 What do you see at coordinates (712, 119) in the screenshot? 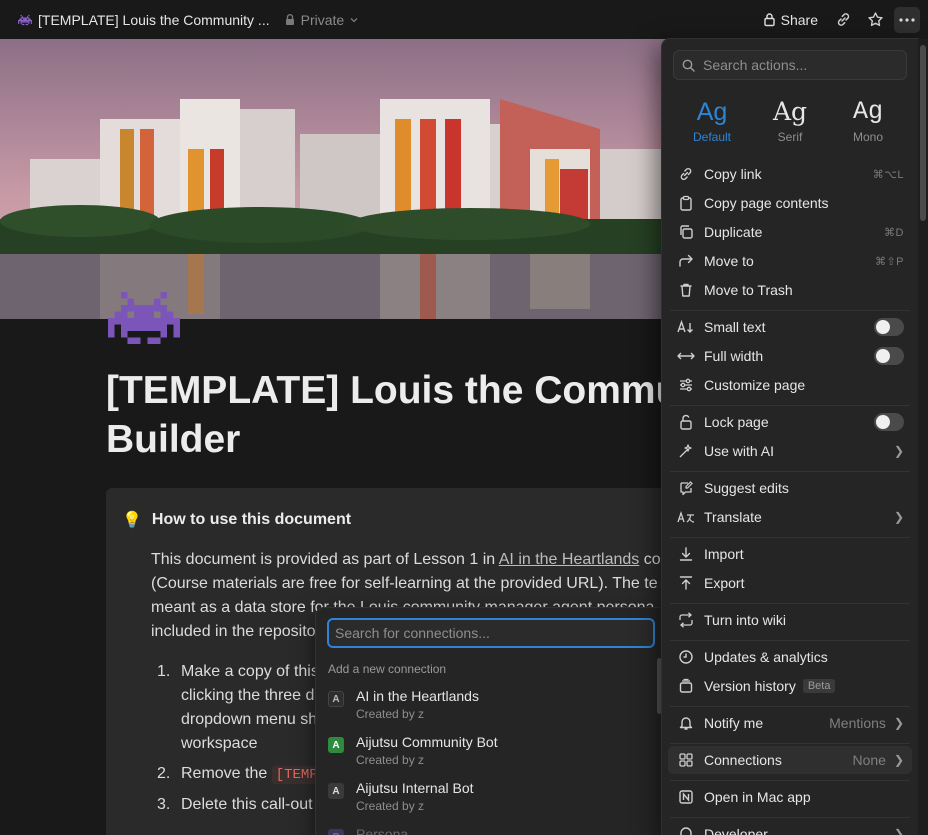
I see `font-option-default: Ag Default` at bounding box center [712, 119].